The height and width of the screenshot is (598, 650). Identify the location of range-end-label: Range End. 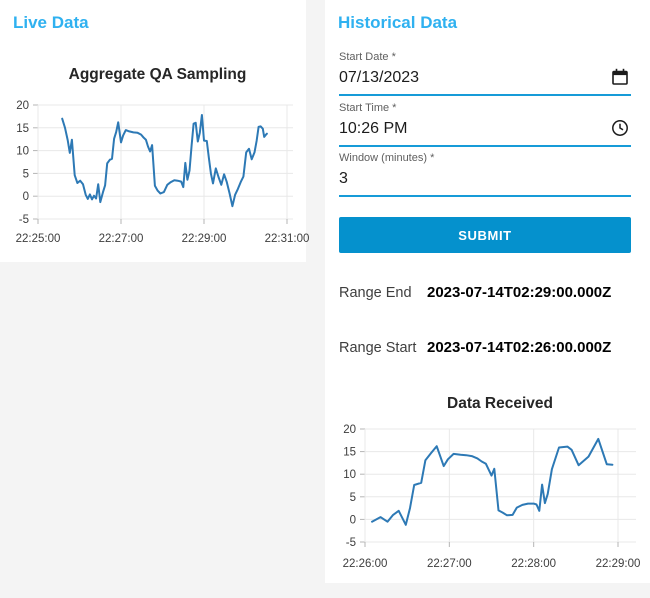
(375, 293).